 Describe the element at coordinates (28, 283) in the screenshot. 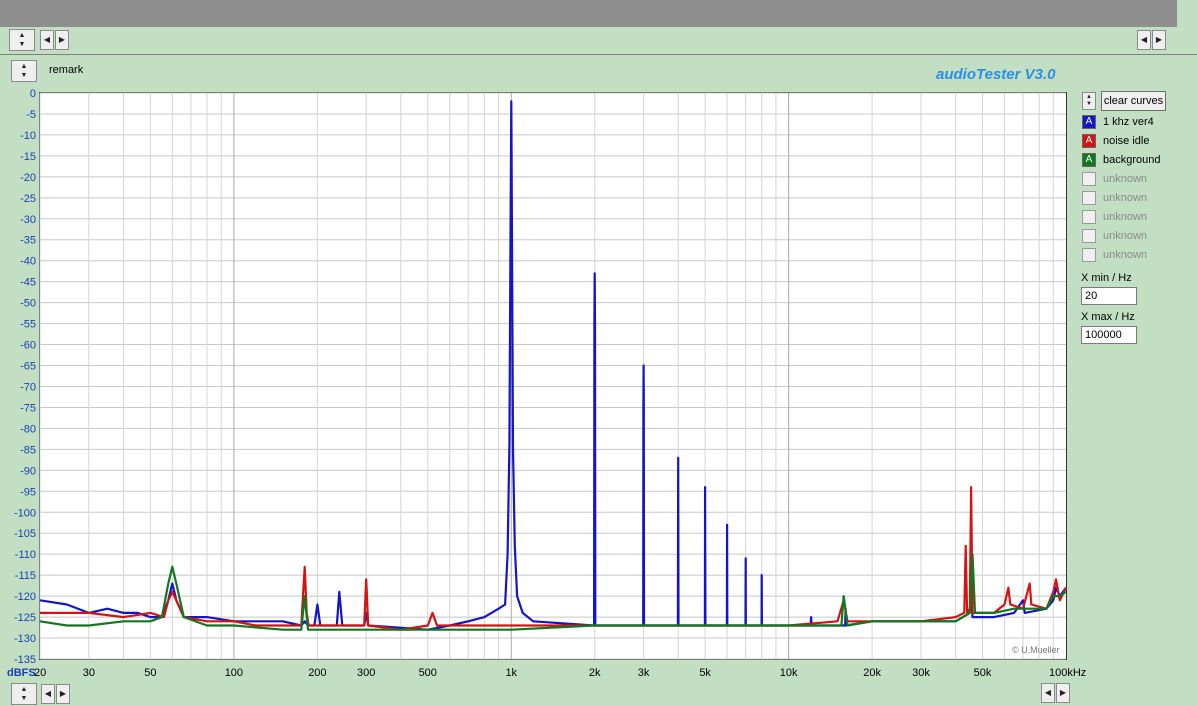

I see `y-tick-label: -45` at that location.